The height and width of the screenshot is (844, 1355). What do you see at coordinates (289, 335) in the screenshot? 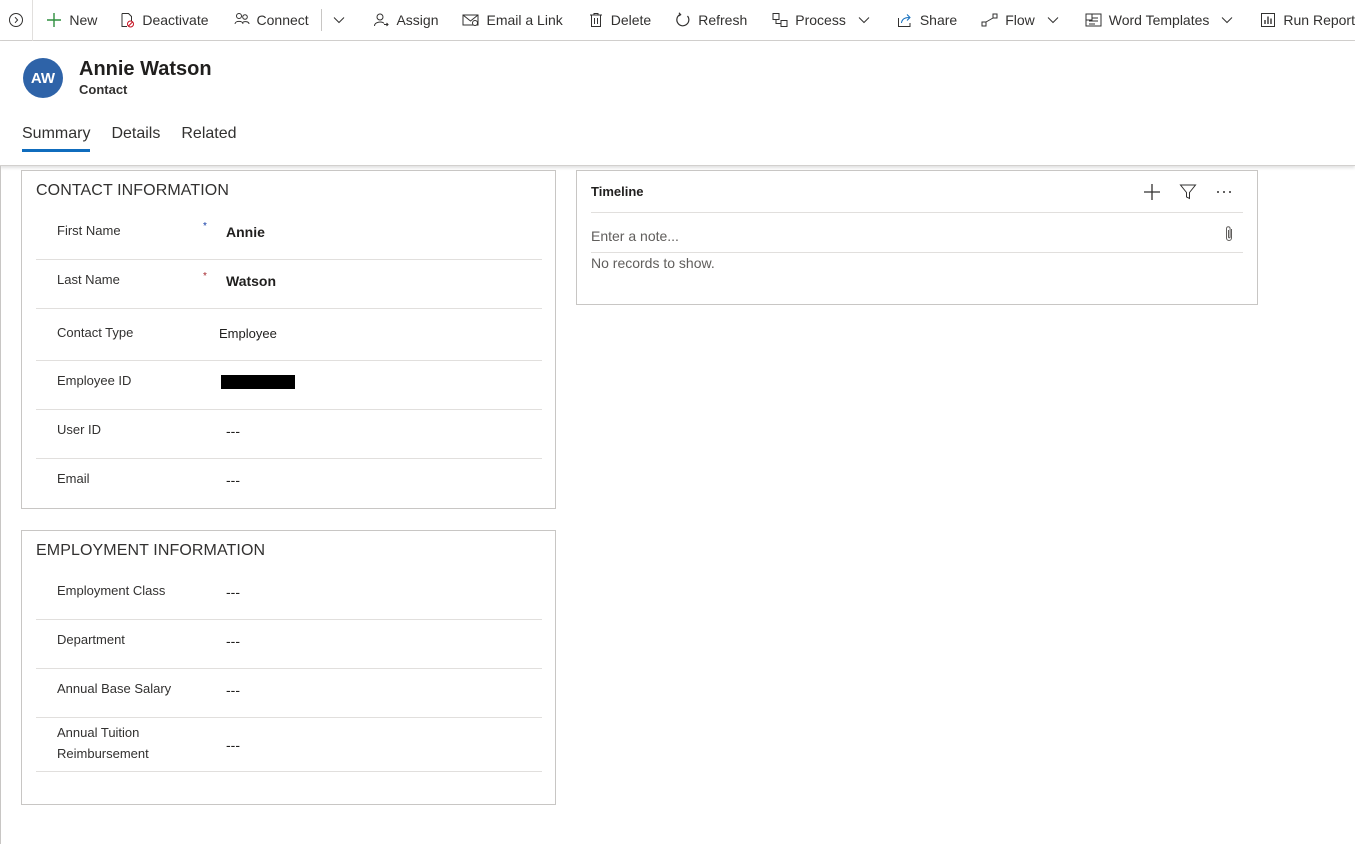
I see `field-contact-type: Contact Type Employee` at bounding box center [289, 335].